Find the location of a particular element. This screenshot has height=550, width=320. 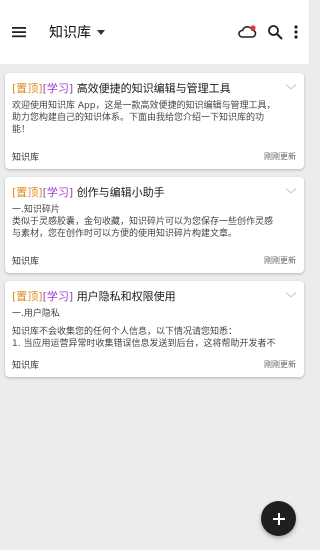

more-vert-icon is located at coordinates (296, 32).